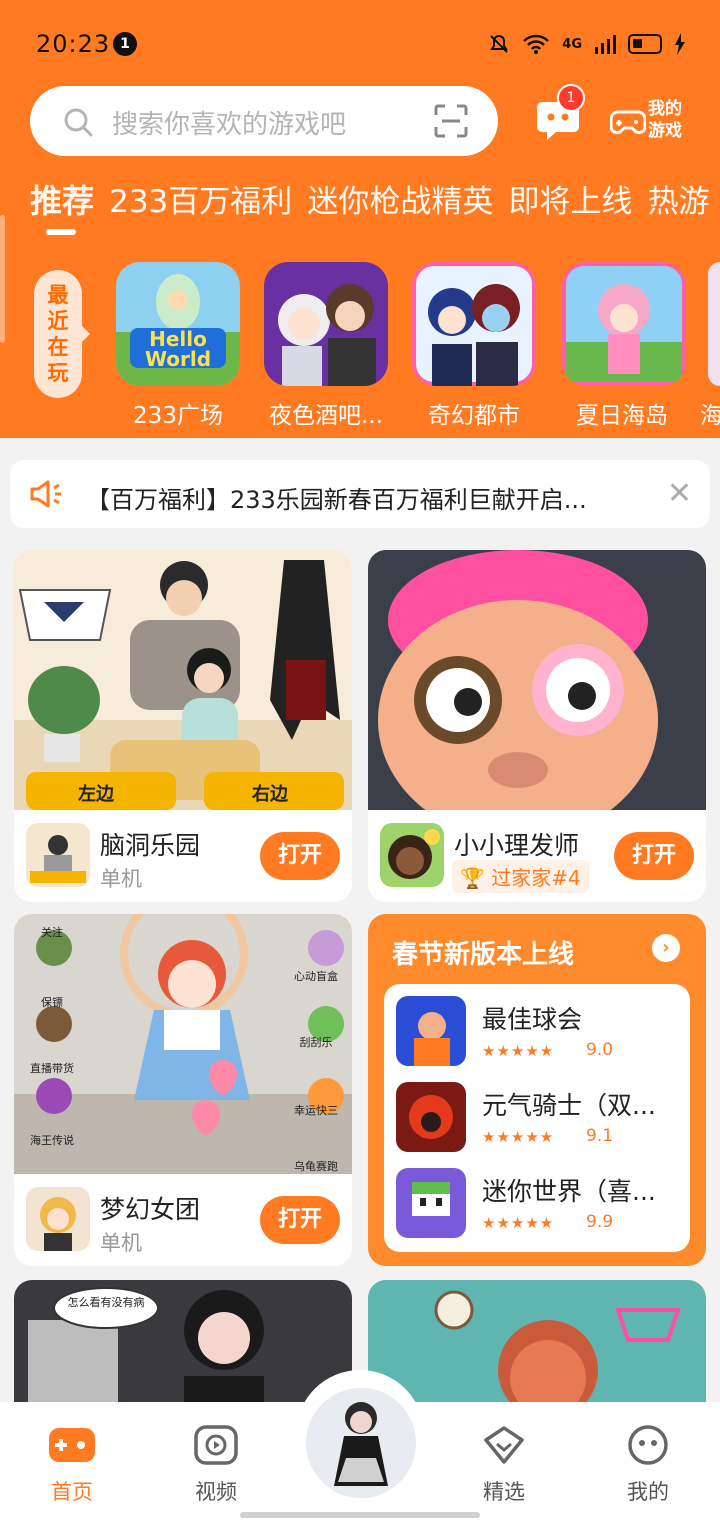 The height and width of the screenshot is (1520, 720). What do you see at coordinates (517, 845) in the screenshot?
I see `game-name: 小小理发师` at bounding box center [517, 845].